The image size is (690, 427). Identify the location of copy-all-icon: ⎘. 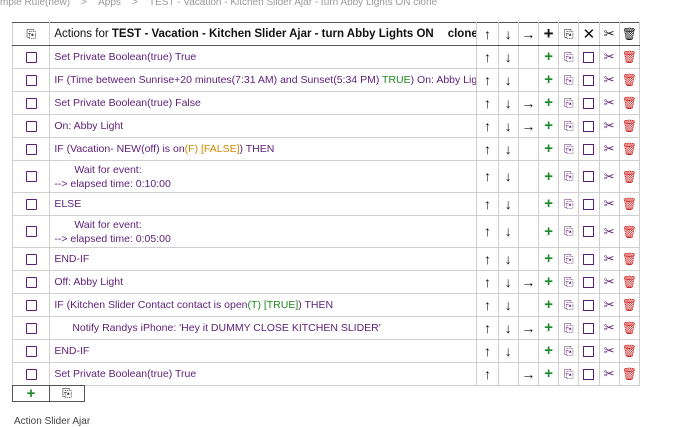
(31, 34).